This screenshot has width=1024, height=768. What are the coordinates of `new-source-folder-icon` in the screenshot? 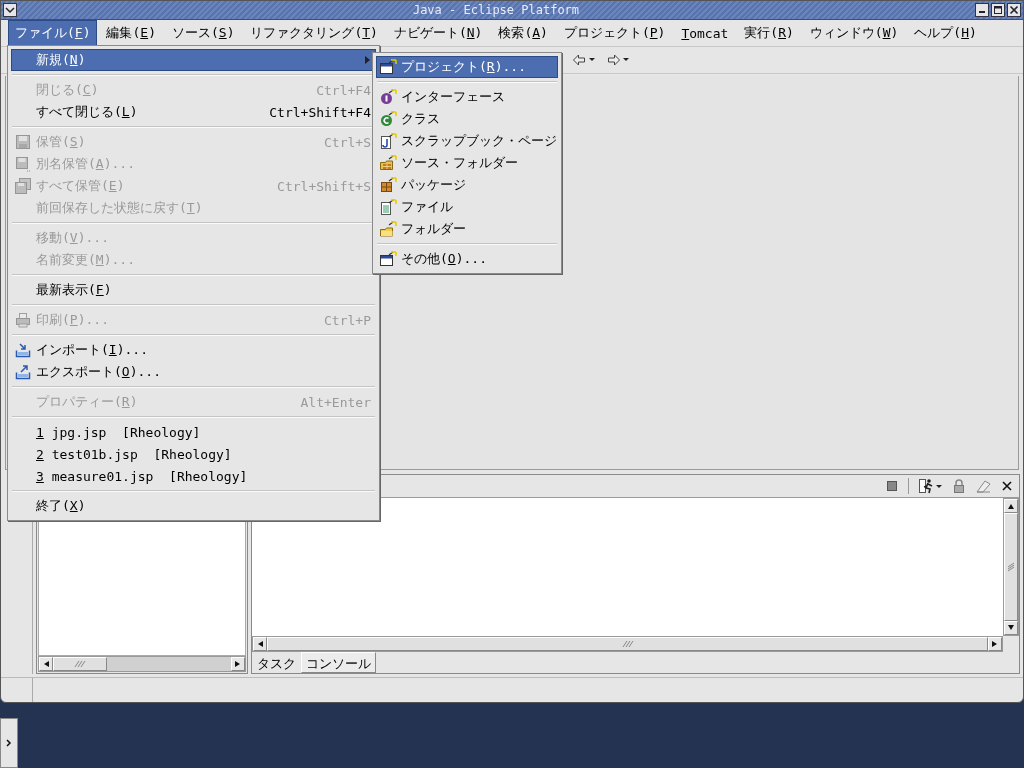 It's located at (388, 163).